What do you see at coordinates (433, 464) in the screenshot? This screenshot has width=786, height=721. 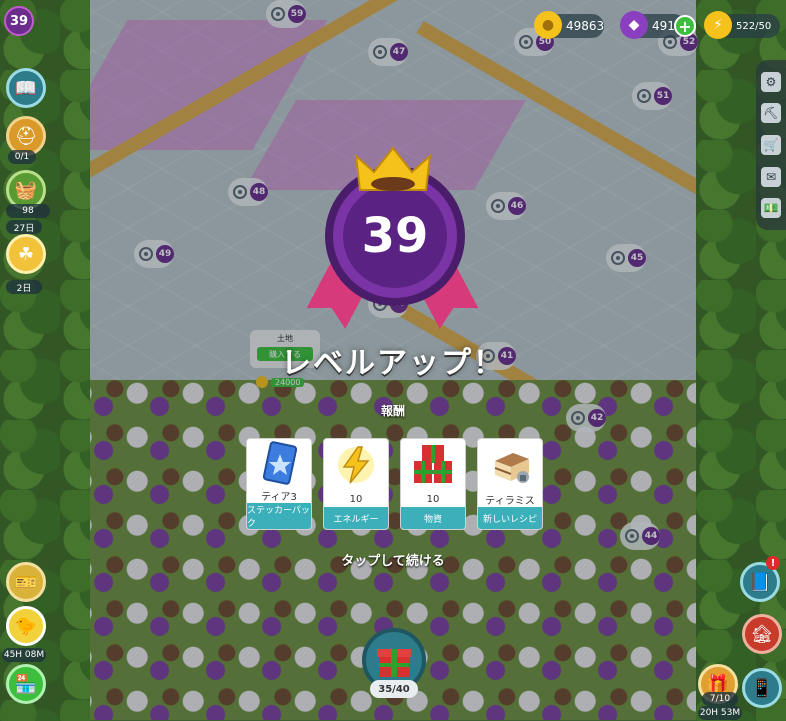 I see `gift-boxes-icon` at bounding box center [433, 464].